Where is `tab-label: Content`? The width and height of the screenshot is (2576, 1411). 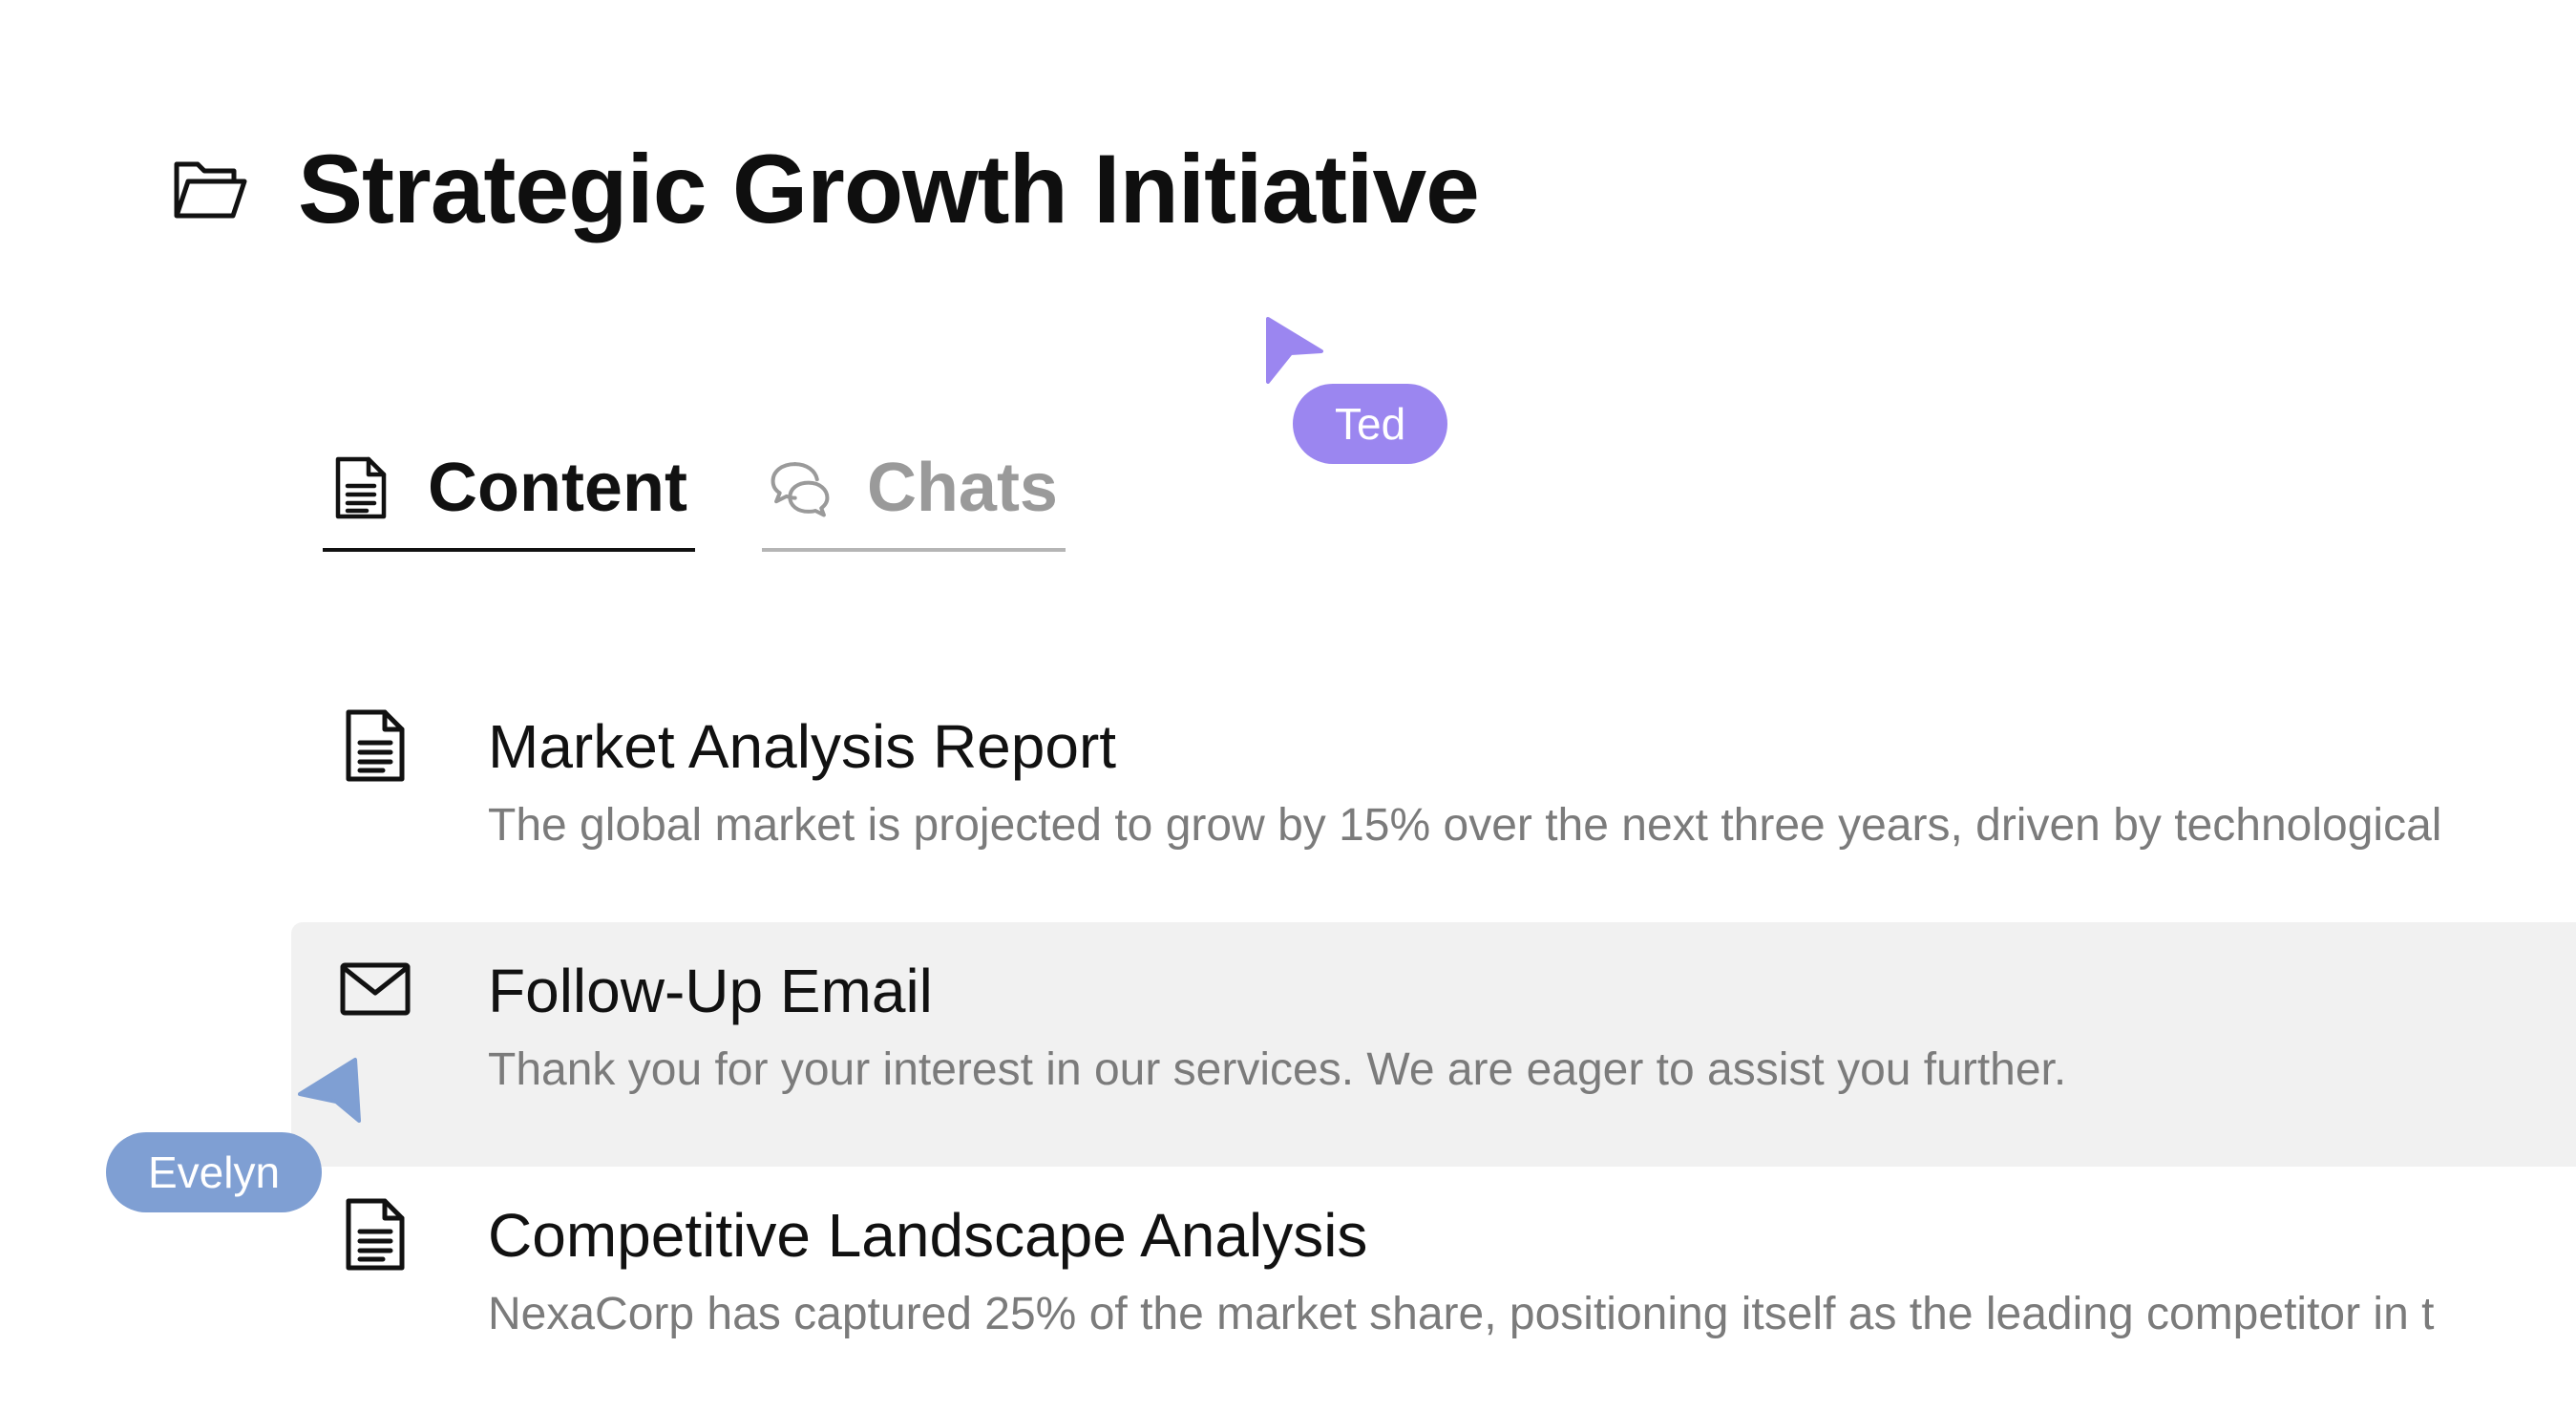
tab-label: Content is located at coordinates (557, 488).